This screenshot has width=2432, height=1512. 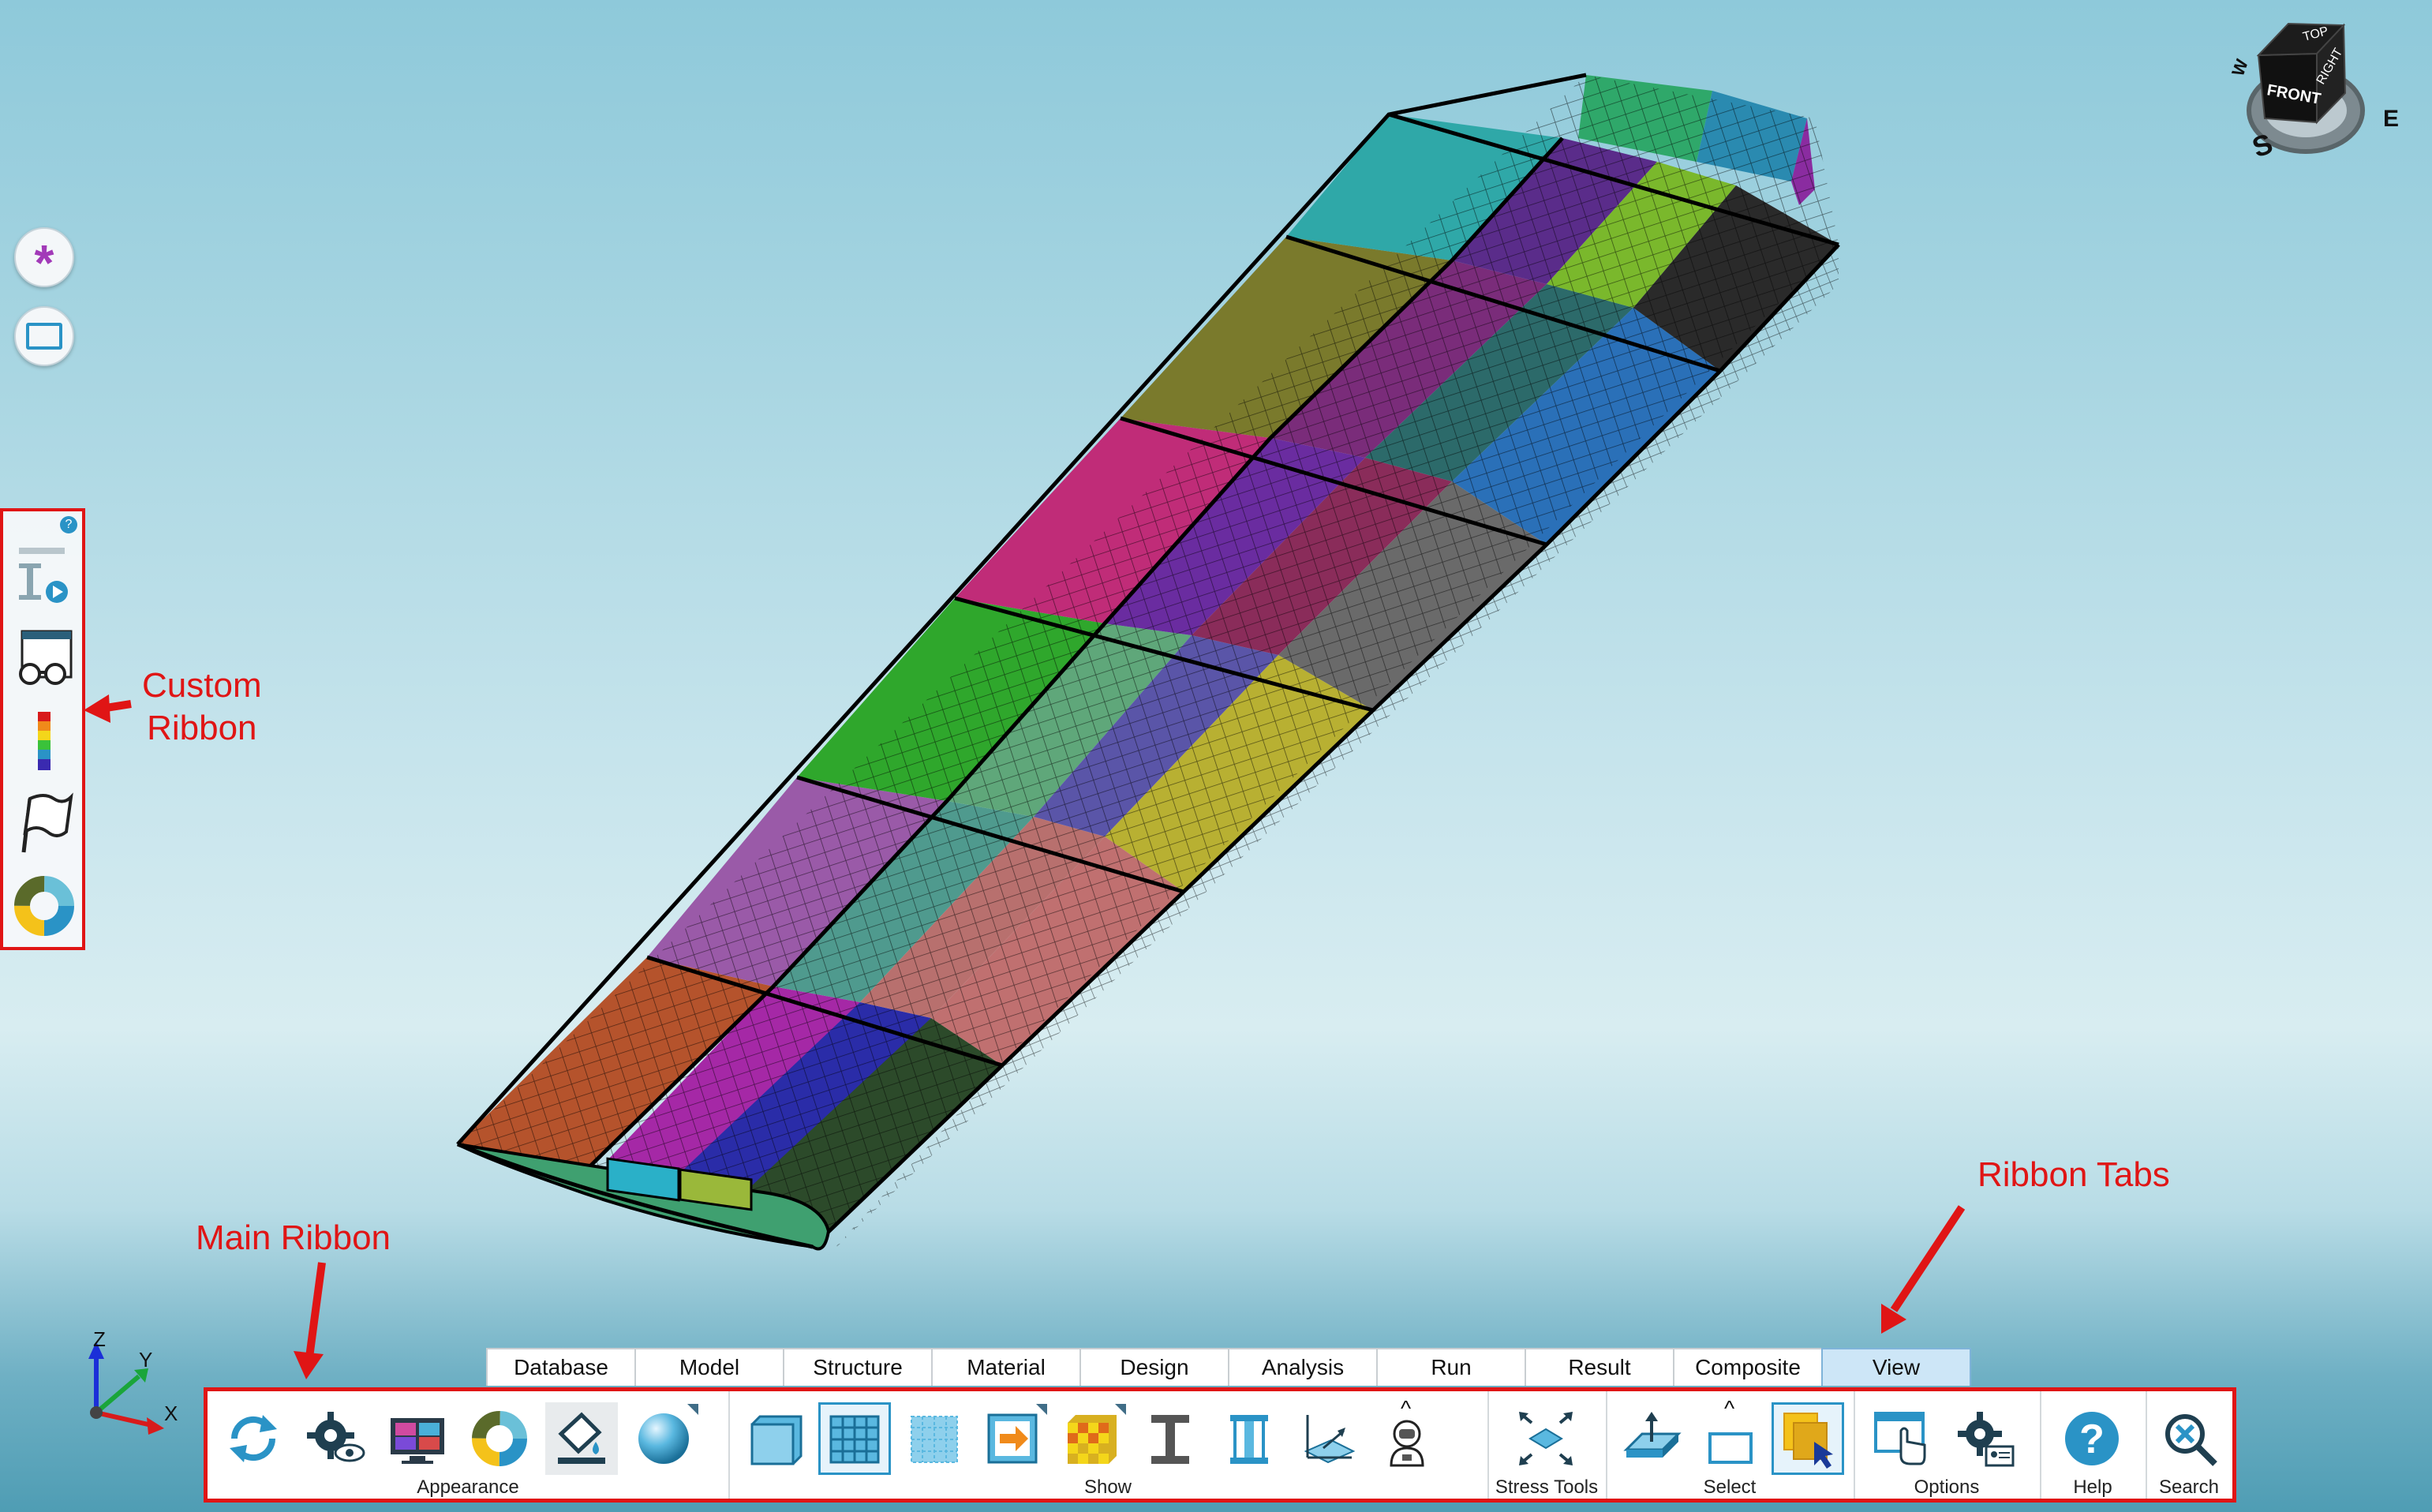 I want to click on search-icon, so click(x=2191, y=1440).